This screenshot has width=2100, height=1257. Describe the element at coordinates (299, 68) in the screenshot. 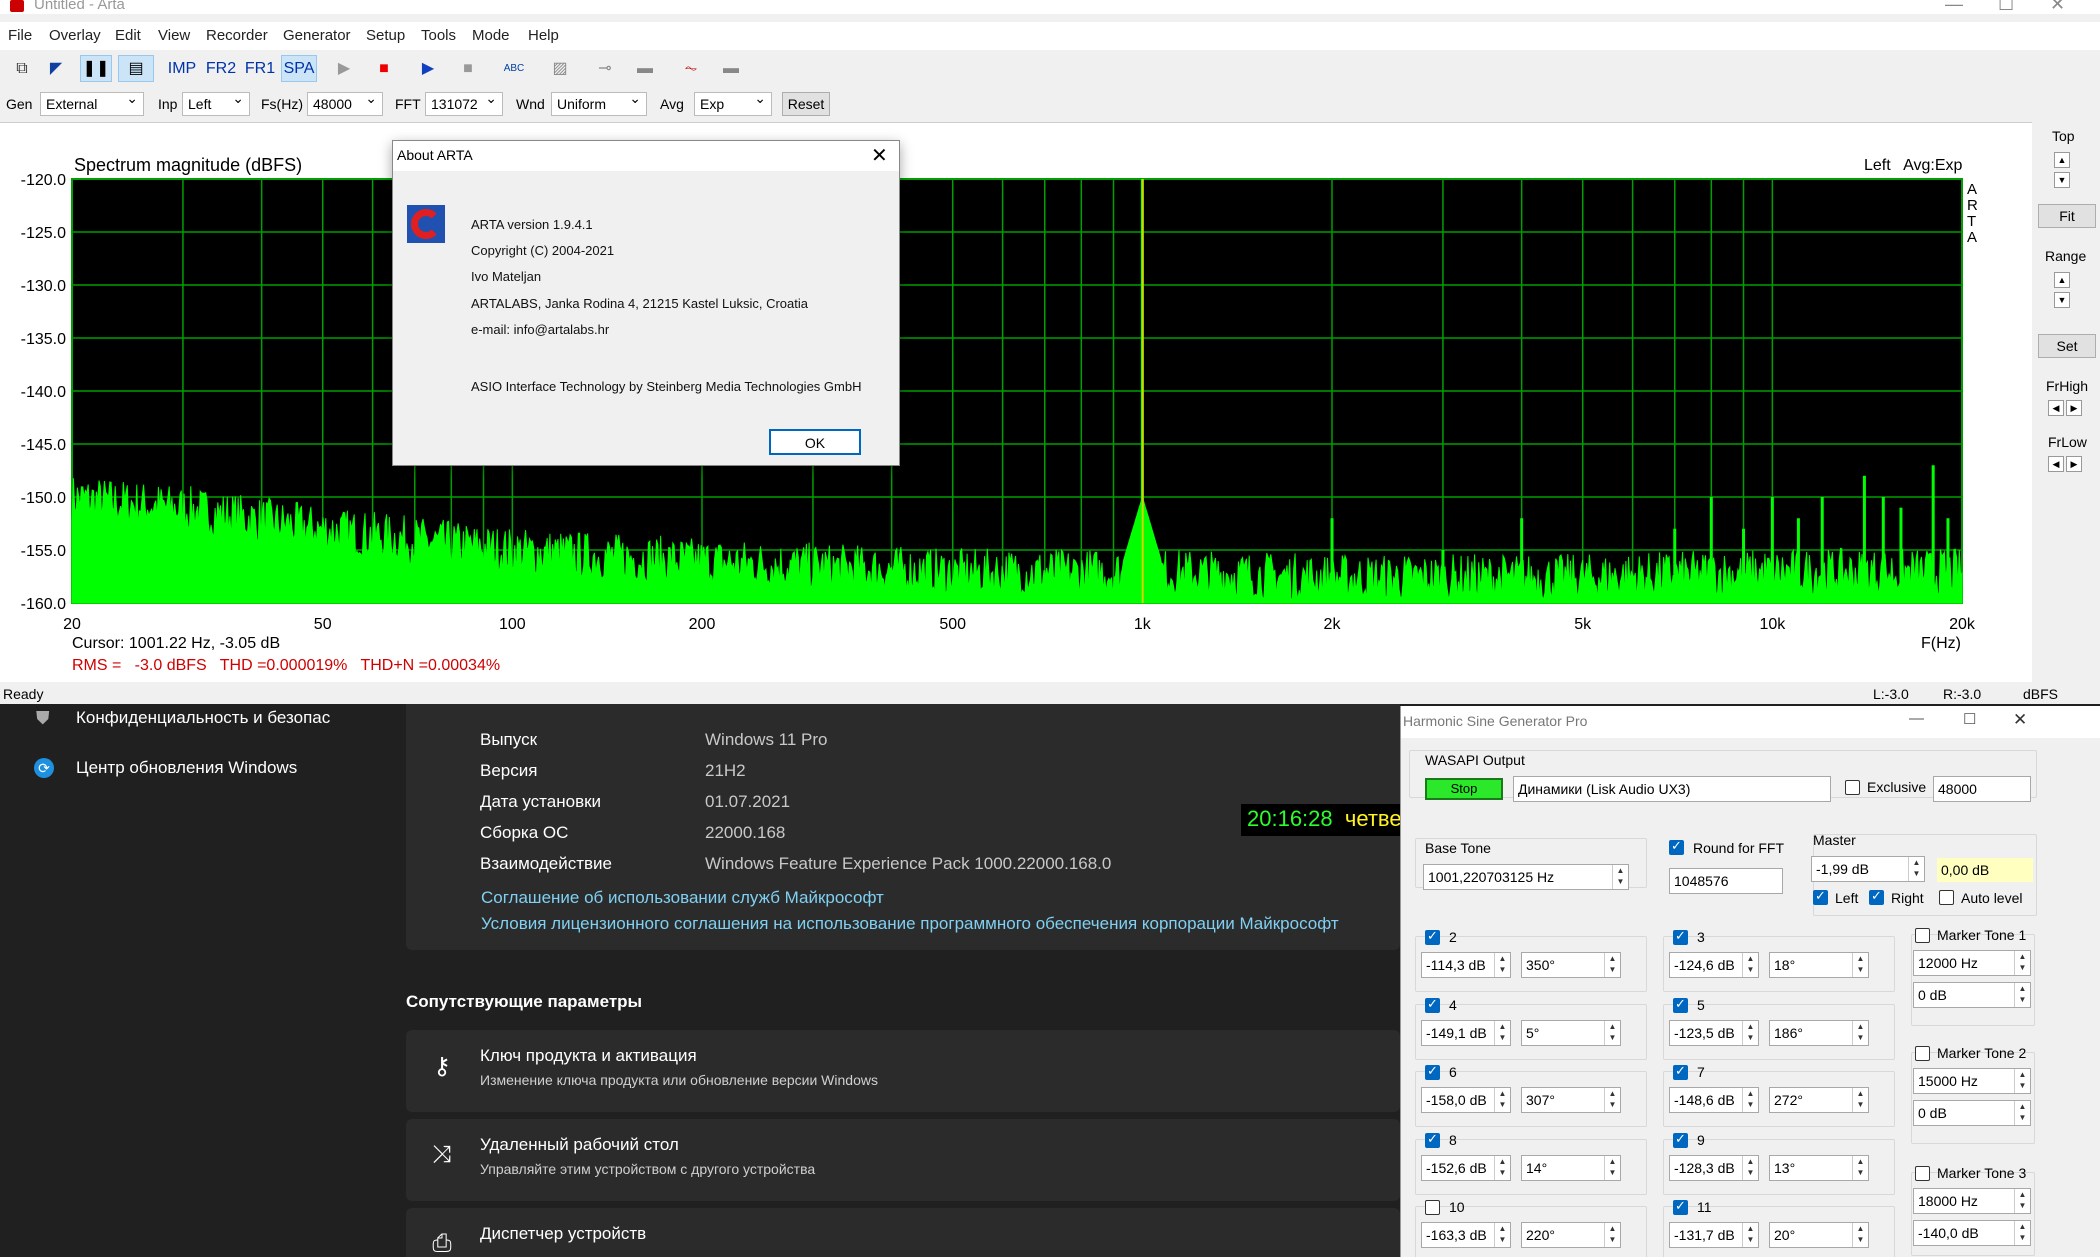

I see `spa-button: SPA` at that location.